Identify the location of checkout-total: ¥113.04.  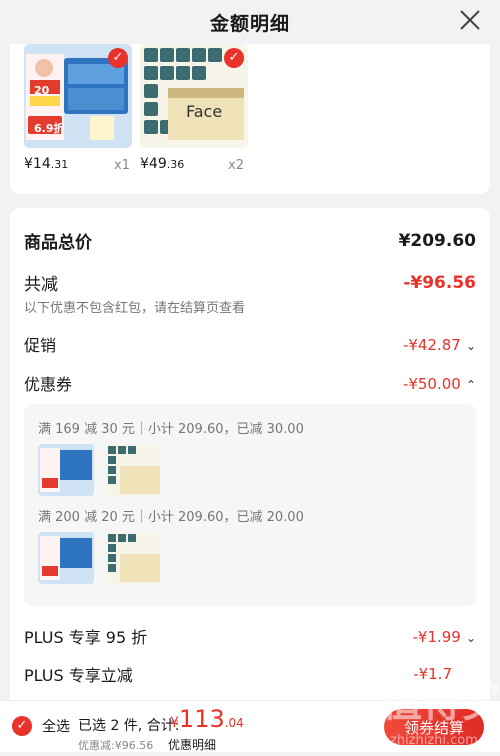
(207, 719).